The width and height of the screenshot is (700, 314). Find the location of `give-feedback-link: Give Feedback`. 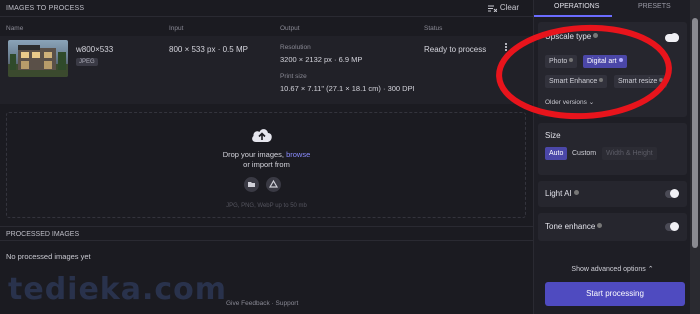

give-feedback-link: Give Feedback is located at coordinates (248, 303).